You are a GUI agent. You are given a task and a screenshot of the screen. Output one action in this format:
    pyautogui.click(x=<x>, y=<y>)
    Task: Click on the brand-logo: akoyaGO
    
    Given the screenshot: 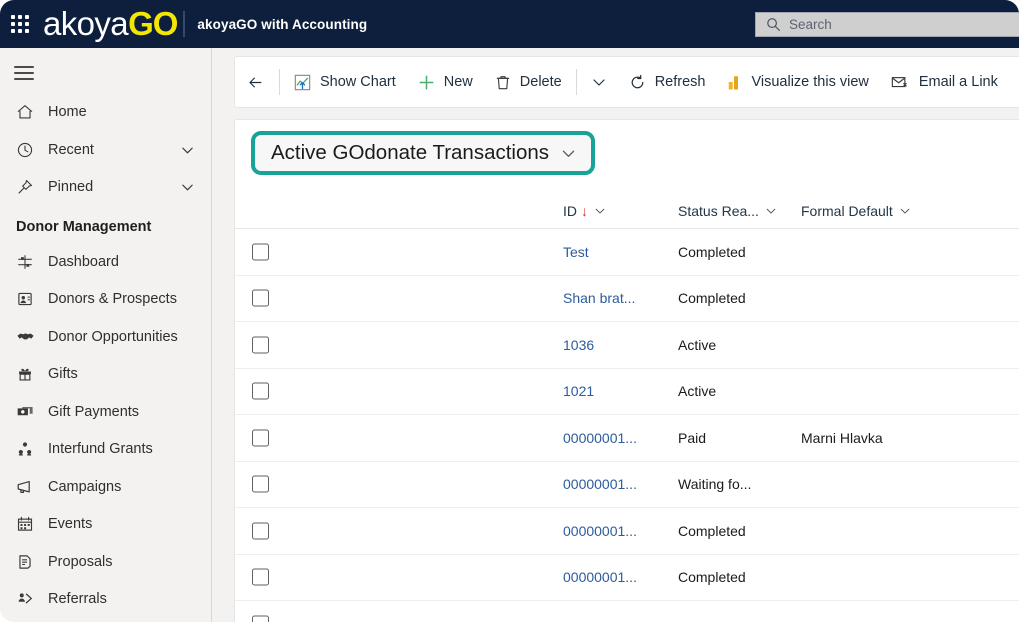 What is the action you would take?
    pyautogui.click(x=110, y=23)
    